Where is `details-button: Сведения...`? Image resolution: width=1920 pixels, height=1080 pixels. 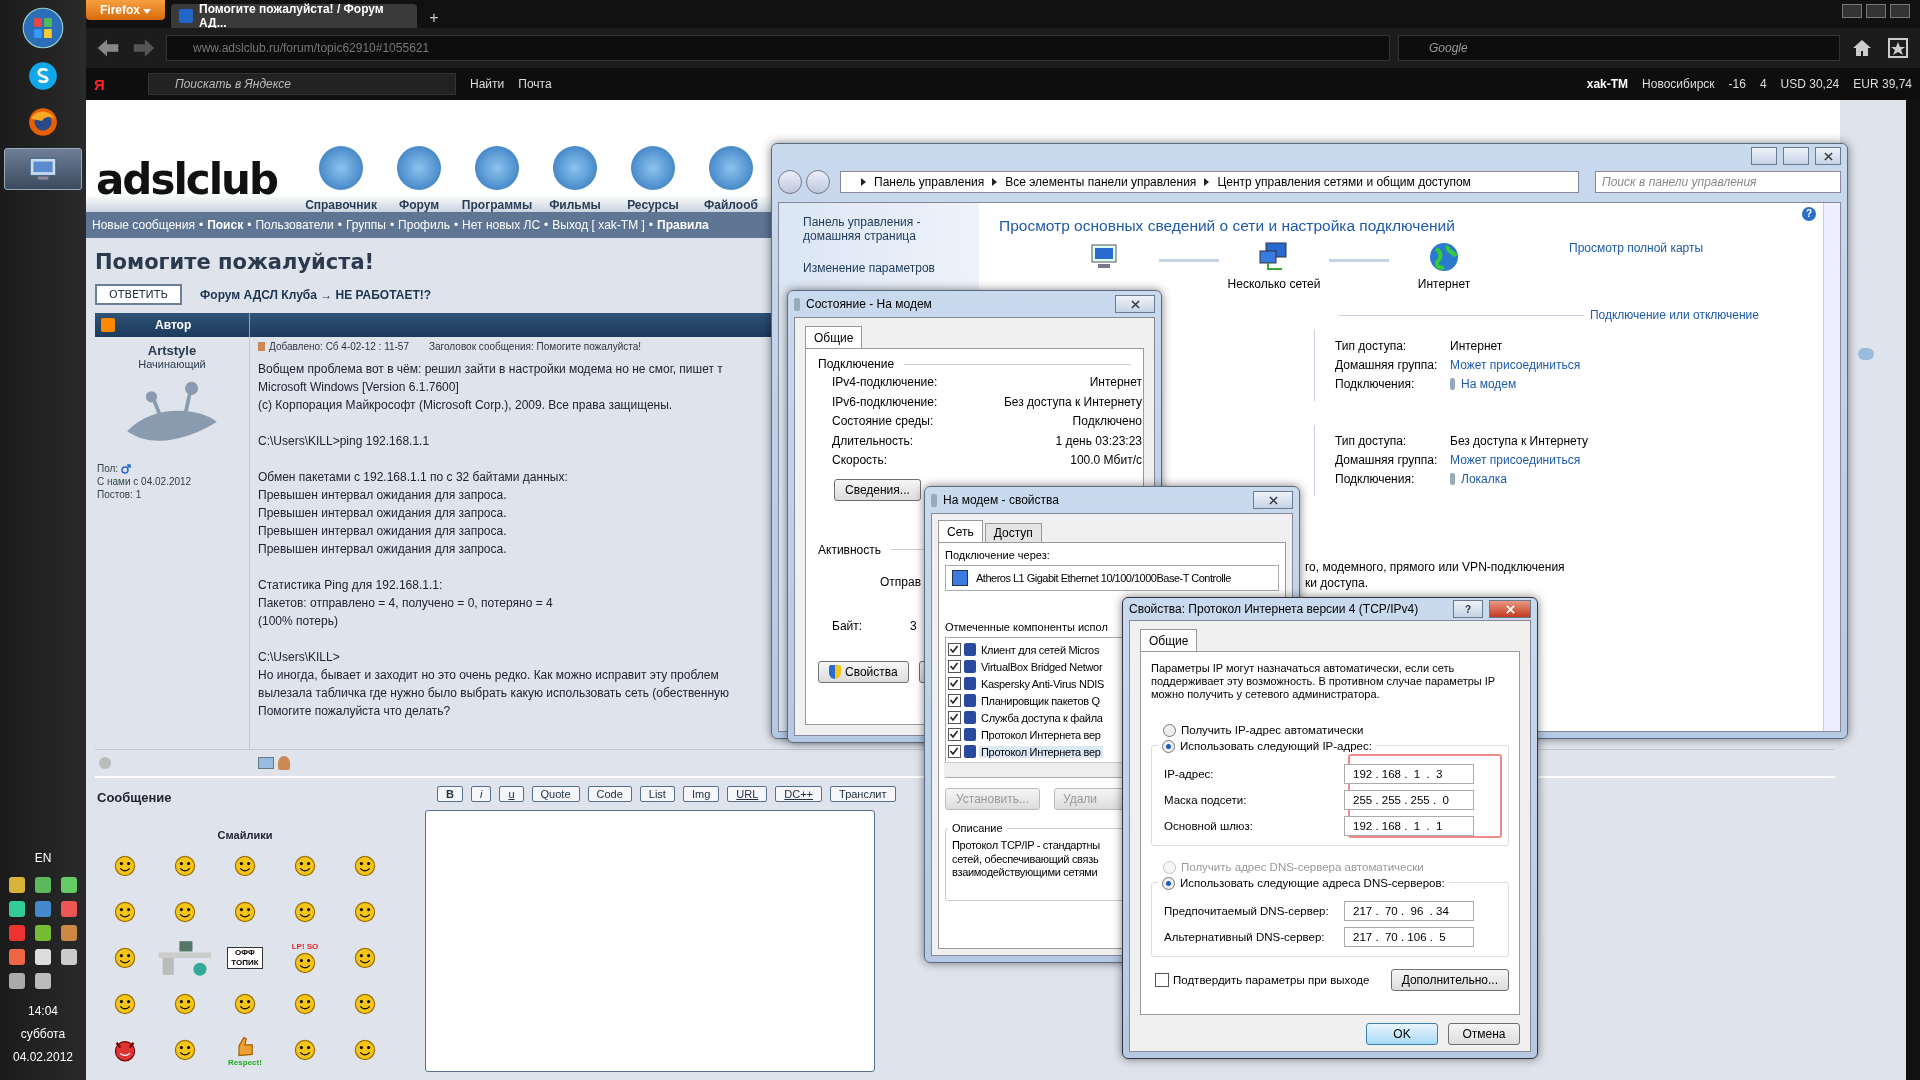 details-button: Сведения... is located at coordinates (877, 489).